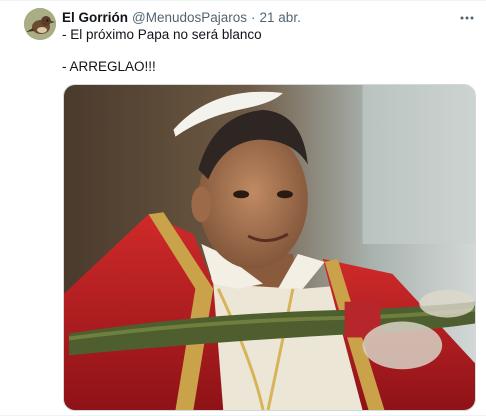 The width and height of the screenshot is (486, 416). I want to click on sparrow-avatar-icon, so click(40, 24).